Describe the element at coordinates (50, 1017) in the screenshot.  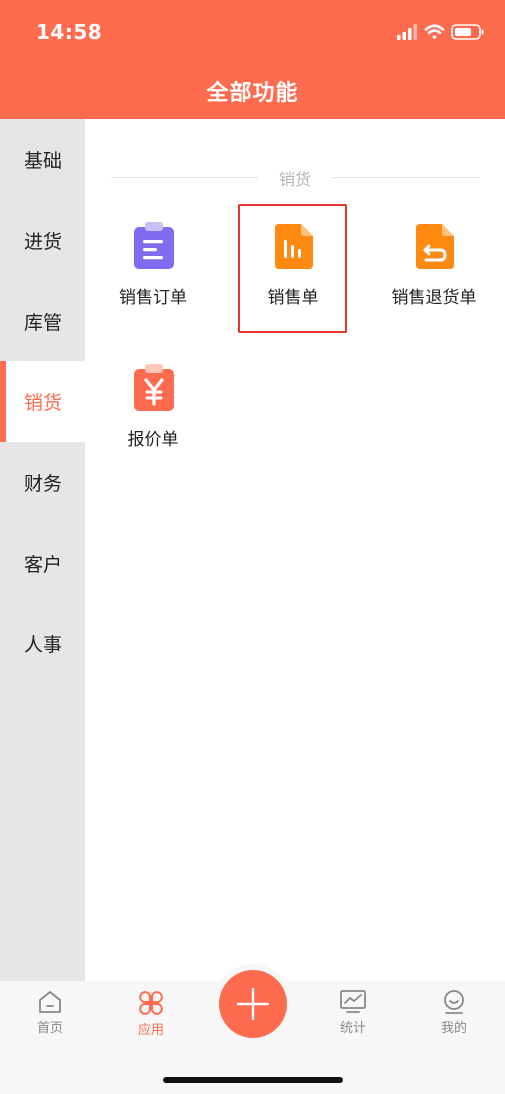
I see `tab-home: 首页` at that location.